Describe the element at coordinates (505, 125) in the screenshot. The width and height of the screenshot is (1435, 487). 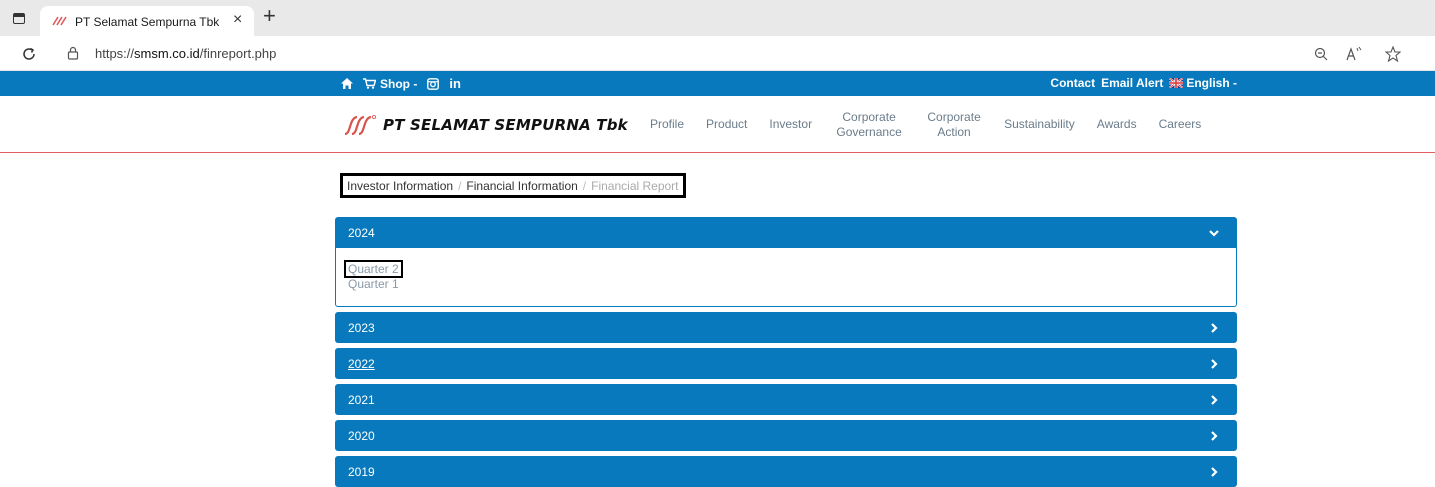
I see `company-name: PT SELAMAT SEMPURNA Tbk` at that location.